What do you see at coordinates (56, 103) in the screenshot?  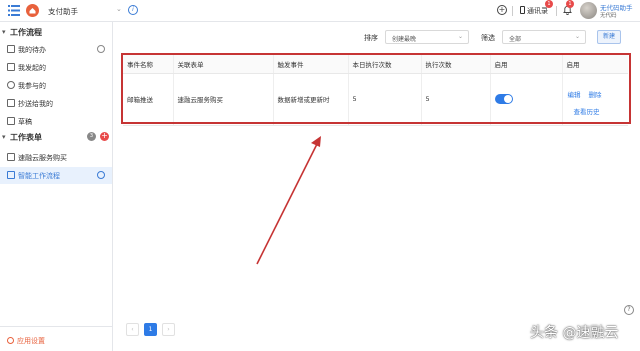 I see `sidebar-item-cc-to-me: 抄送给我的` at bounding box center [56, 103].